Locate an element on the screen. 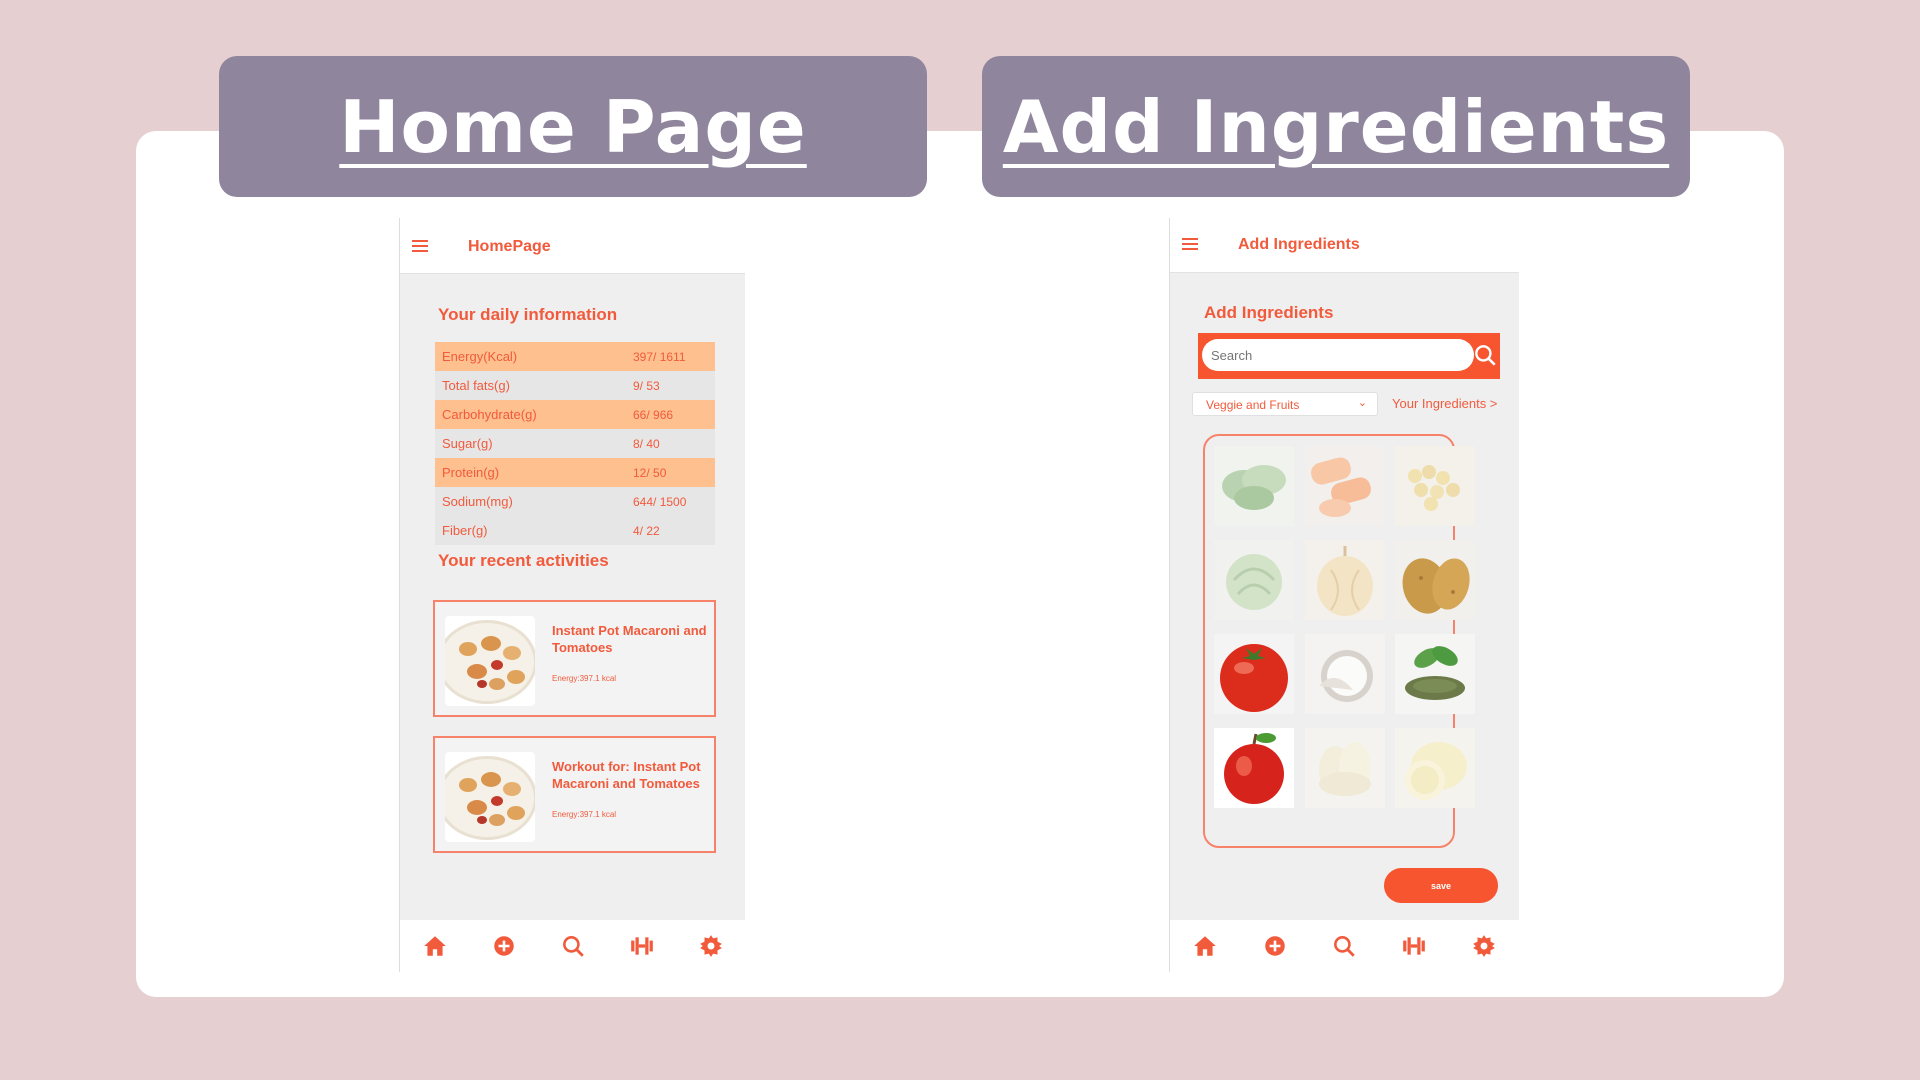 The image size is (1920, 1080). activity-title: Instant Pot Macaroni and Tomatoes is located at coordinates (629, 639).